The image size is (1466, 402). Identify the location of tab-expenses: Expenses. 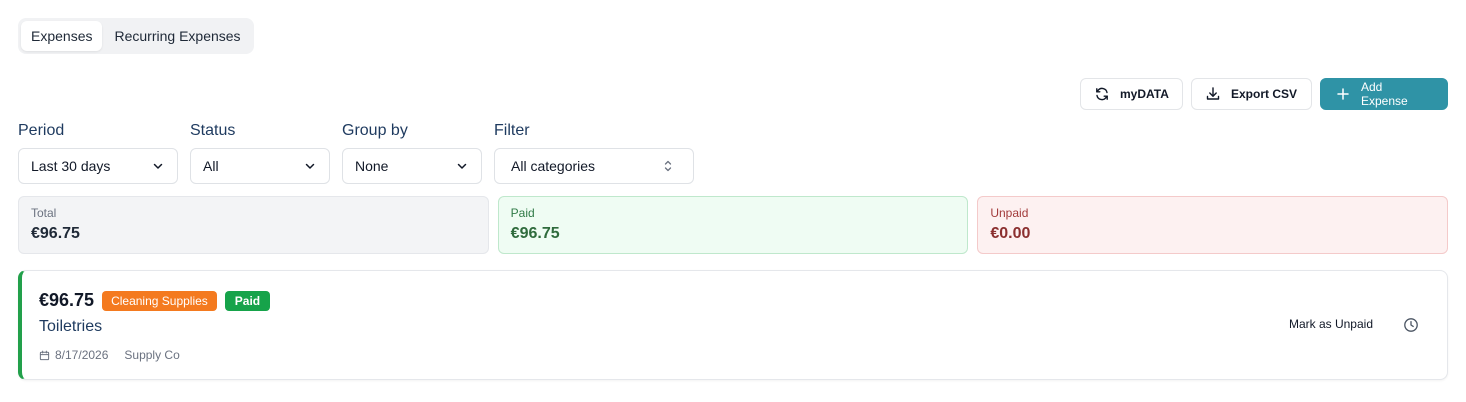
(62, 36).